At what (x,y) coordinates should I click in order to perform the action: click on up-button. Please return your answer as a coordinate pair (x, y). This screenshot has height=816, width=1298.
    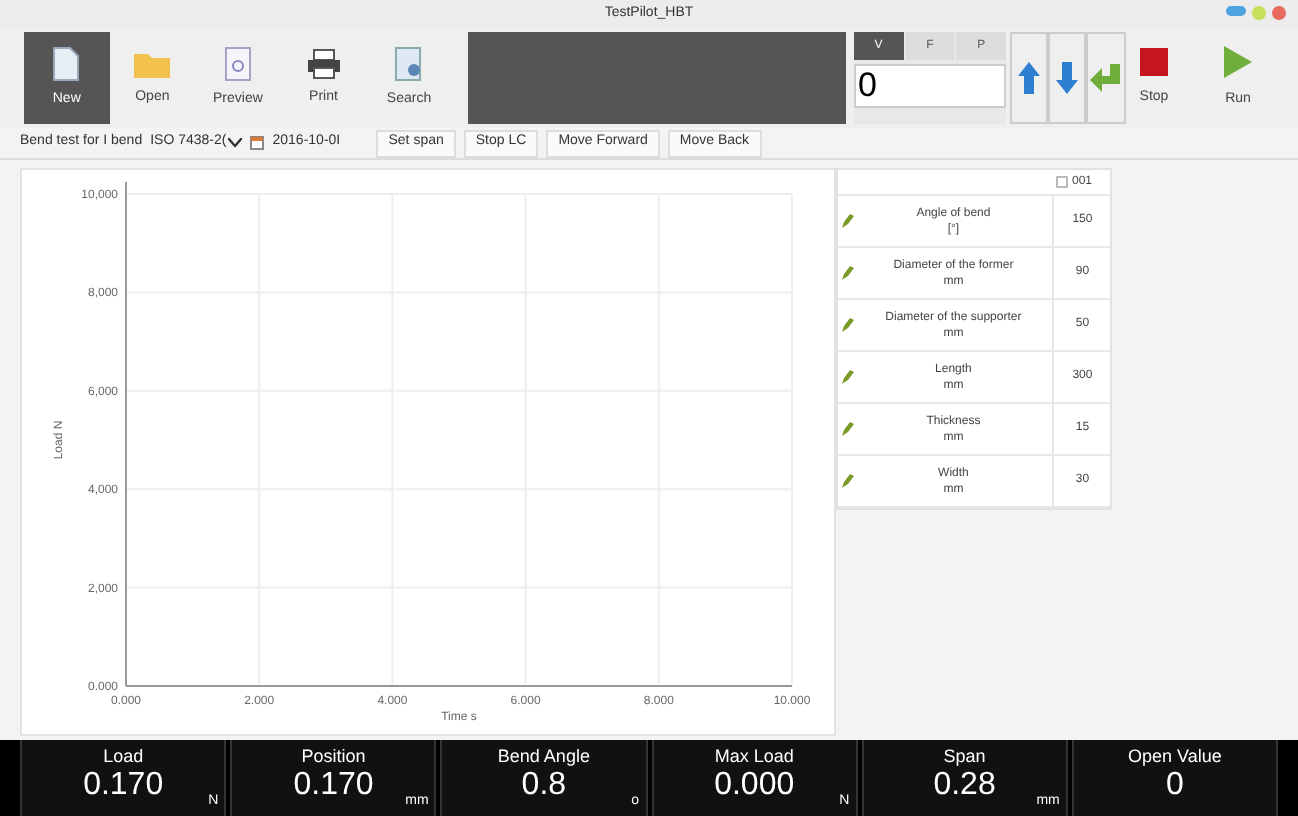
    Looking at the image, I should click on (1028, 78).